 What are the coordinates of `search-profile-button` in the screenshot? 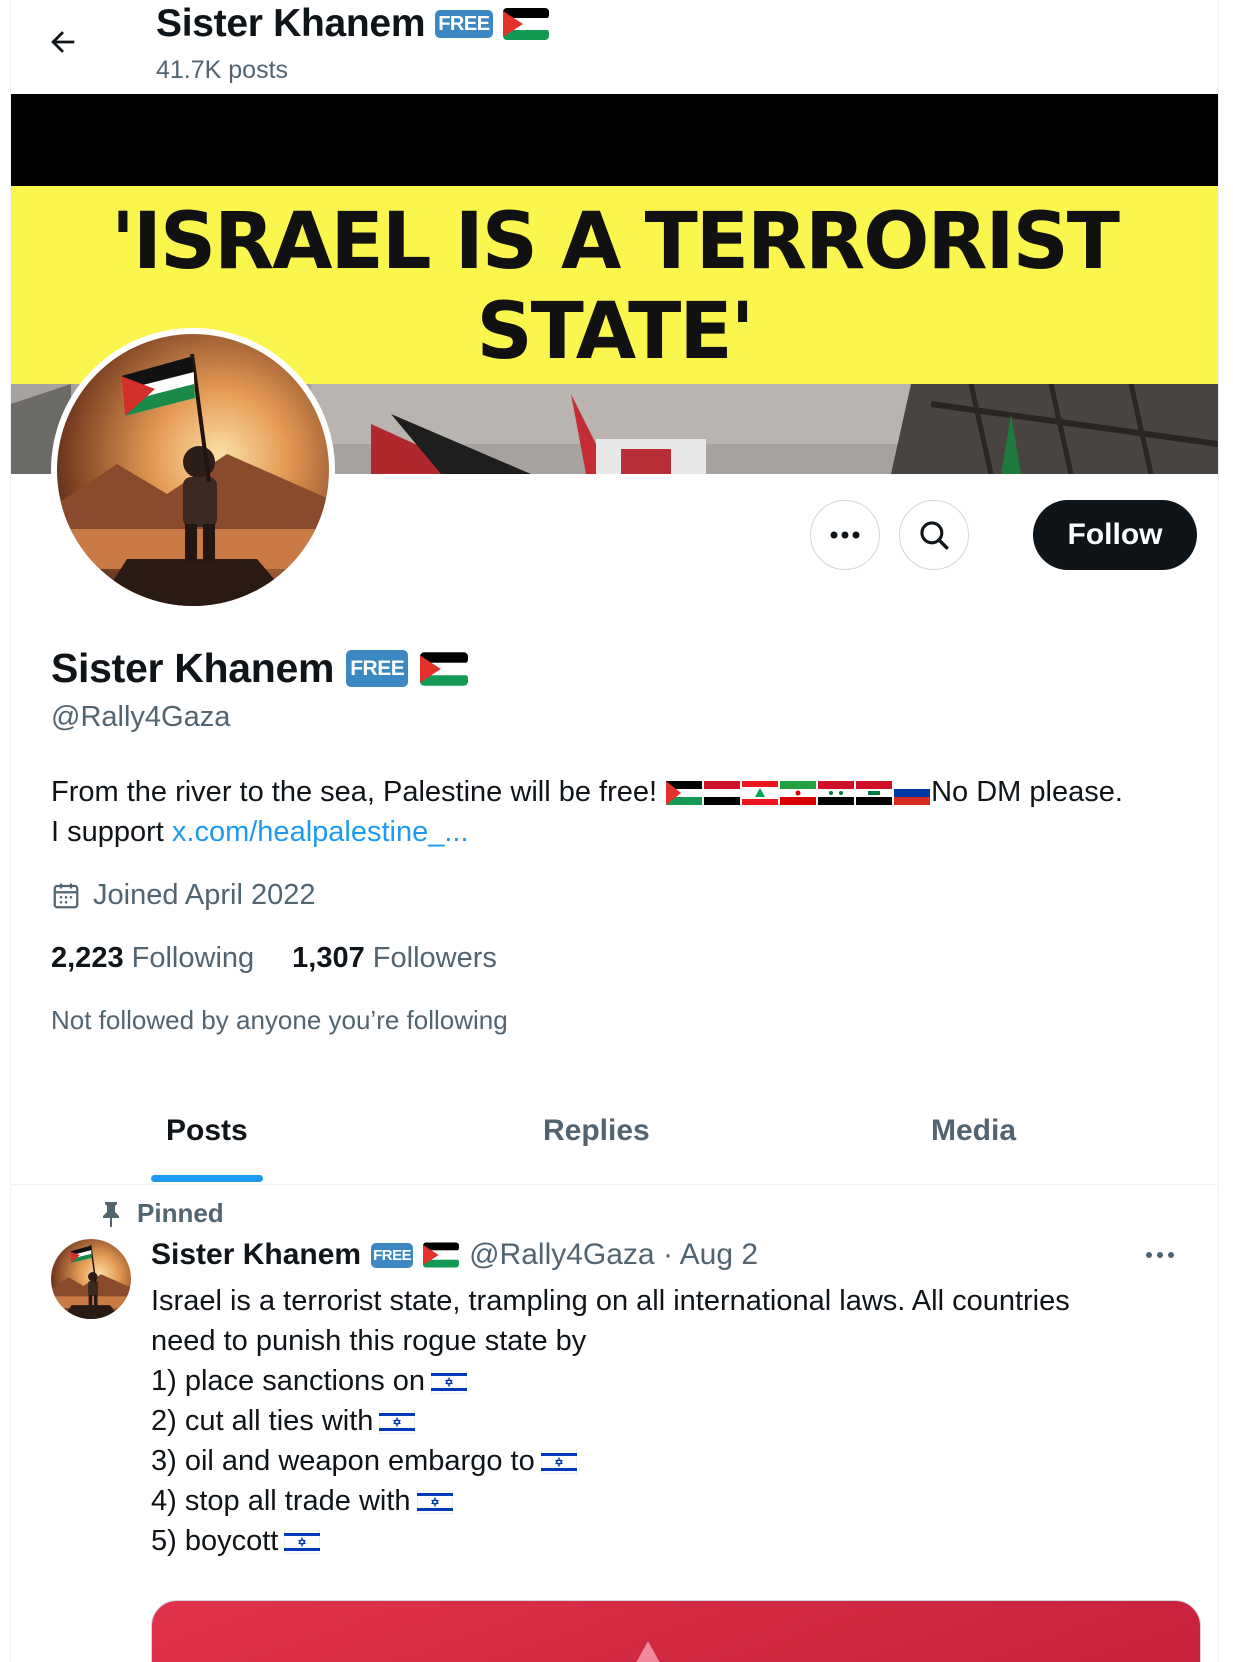 It's located at (934, 535).